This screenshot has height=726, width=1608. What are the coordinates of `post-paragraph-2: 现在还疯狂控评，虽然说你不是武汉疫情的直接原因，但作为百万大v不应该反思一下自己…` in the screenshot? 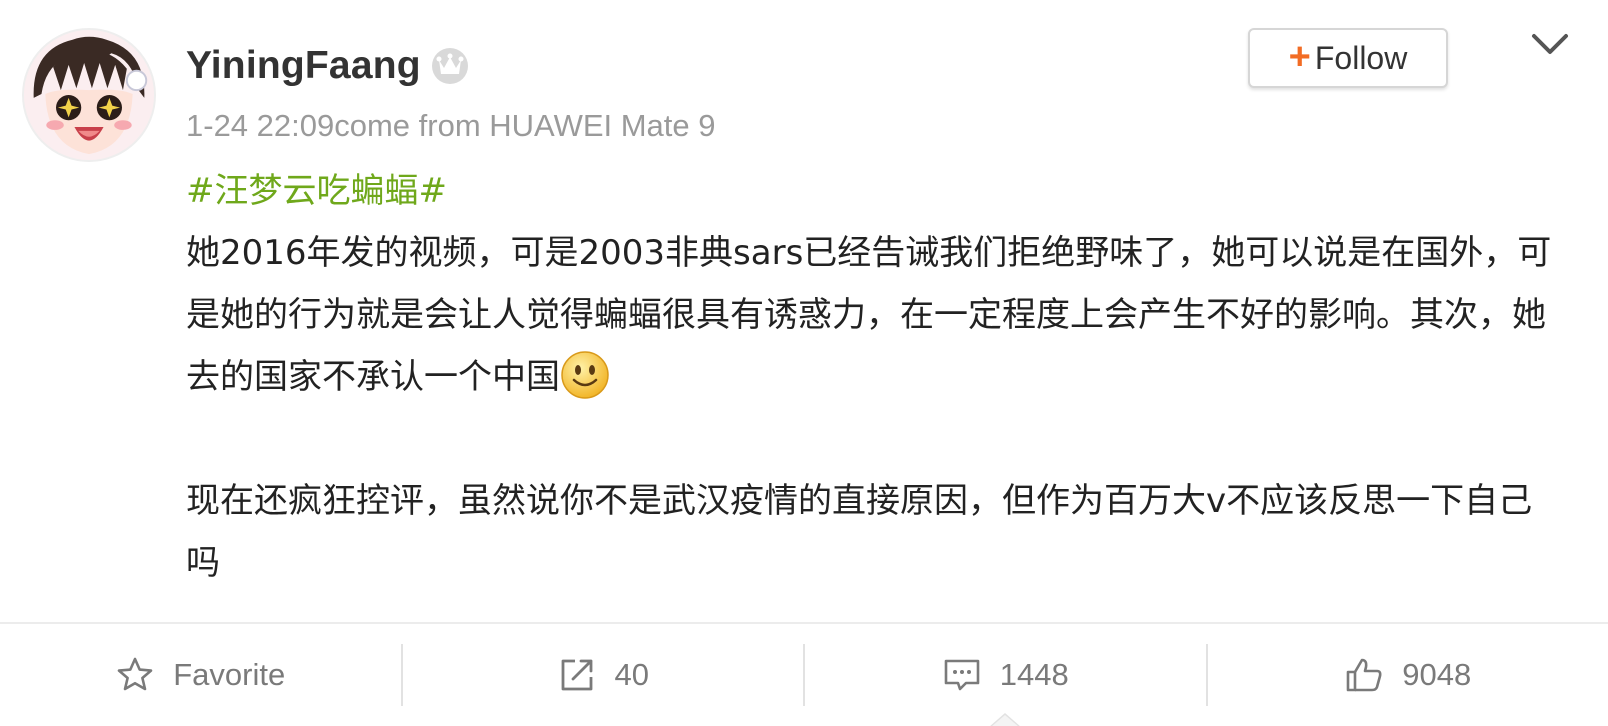 It's located at (859, 532).